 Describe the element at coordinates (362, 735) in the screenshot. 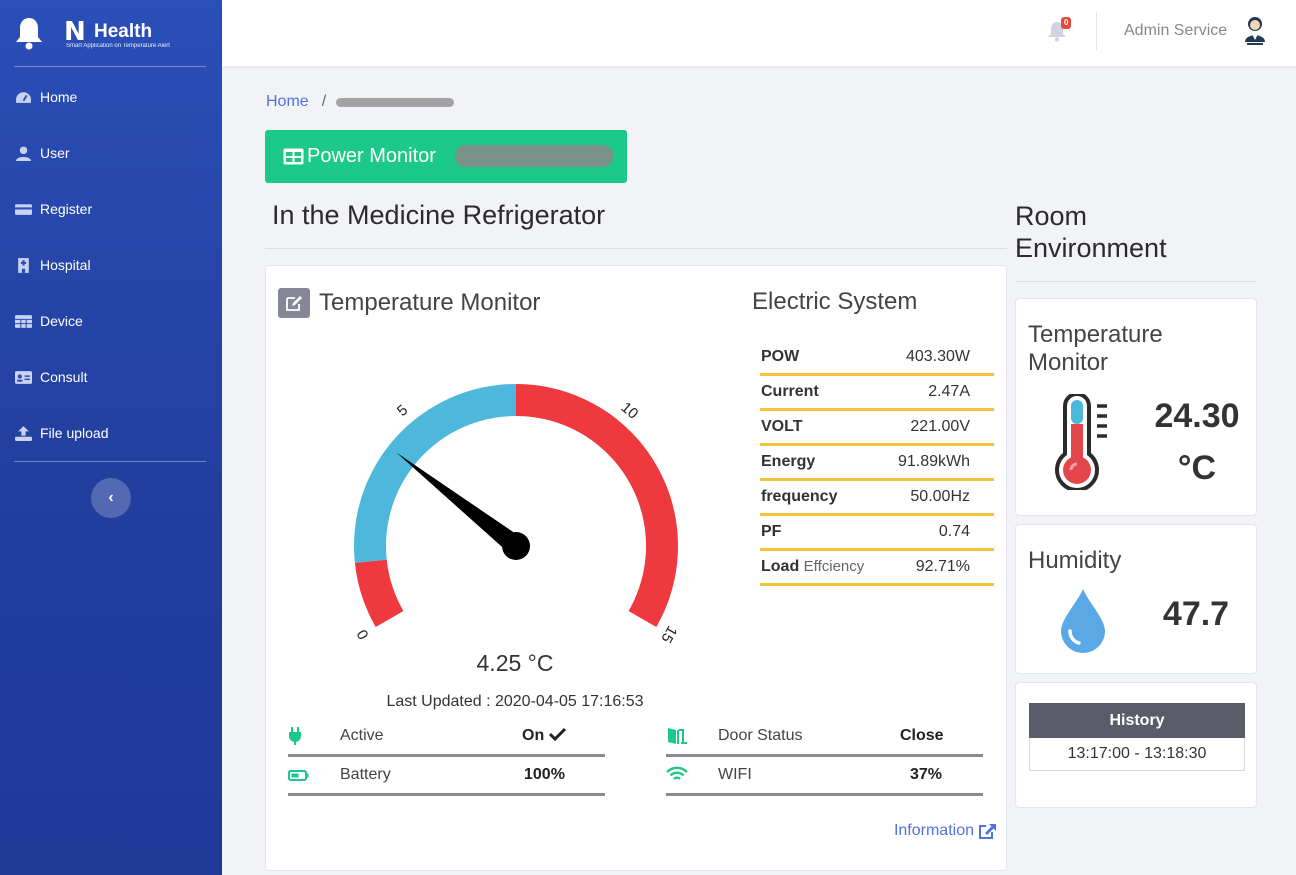

I see `status-label: Active` at that location.